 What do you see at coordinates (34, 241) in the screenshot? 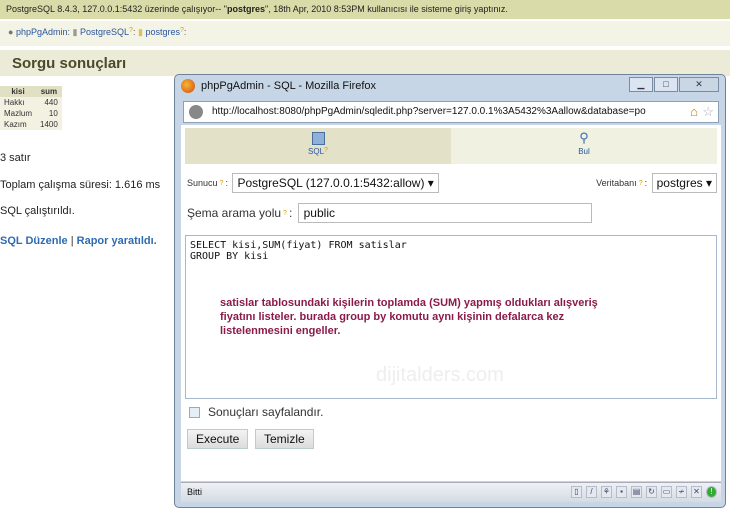
I see `edit-sql-link: SQL Düzenle` at bounding box center [34, 241].